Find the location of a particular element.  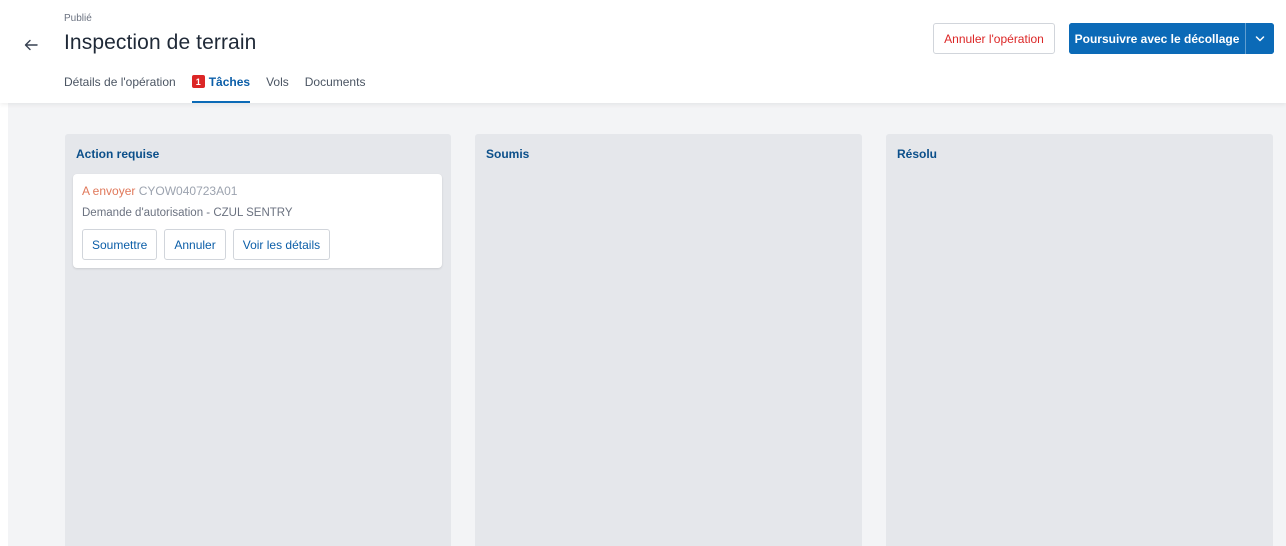

view-details-button: Voir les détails is located at coordinates (281, 244).